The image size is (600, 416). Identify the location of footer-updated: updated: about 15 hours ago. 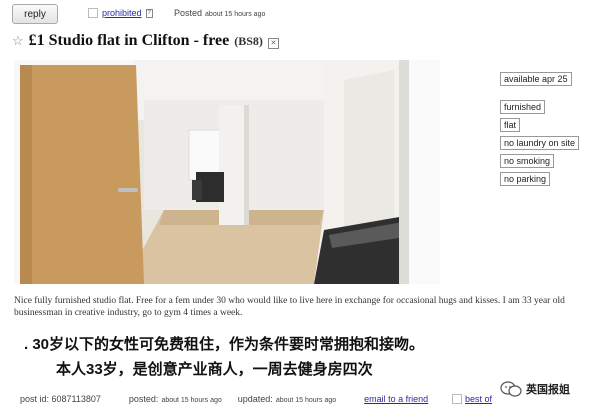
(287, 399).